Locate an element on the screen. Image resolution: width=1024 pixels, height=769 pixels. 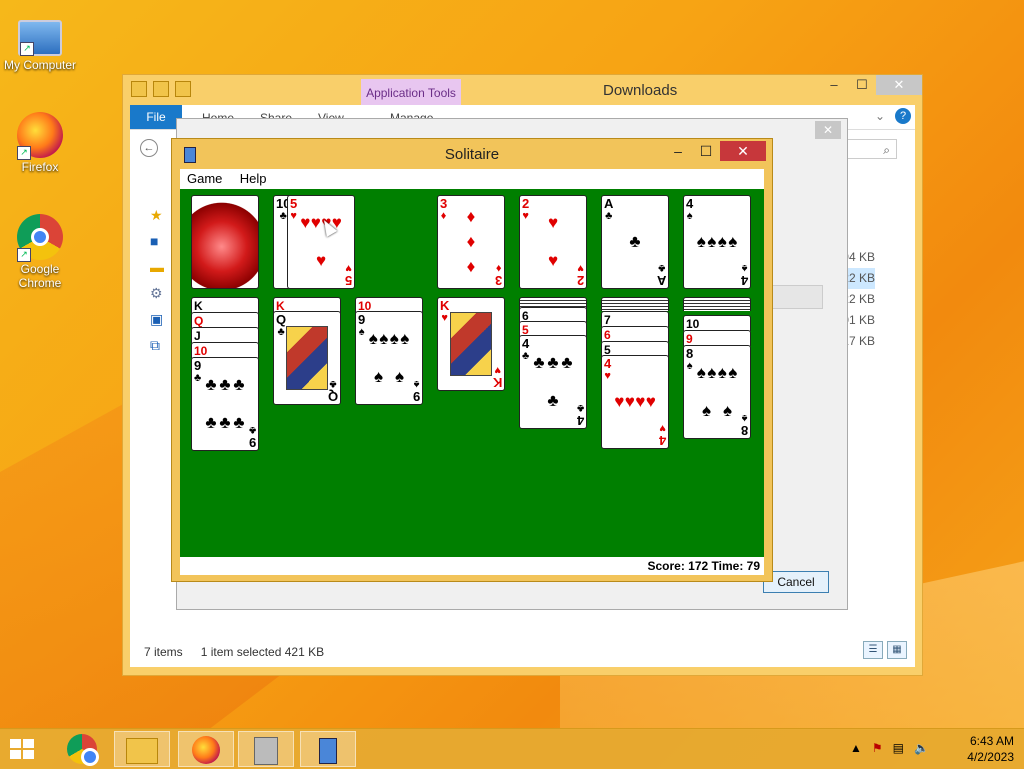
tableau-card-stub: Q is located at coordinates (225, 320).